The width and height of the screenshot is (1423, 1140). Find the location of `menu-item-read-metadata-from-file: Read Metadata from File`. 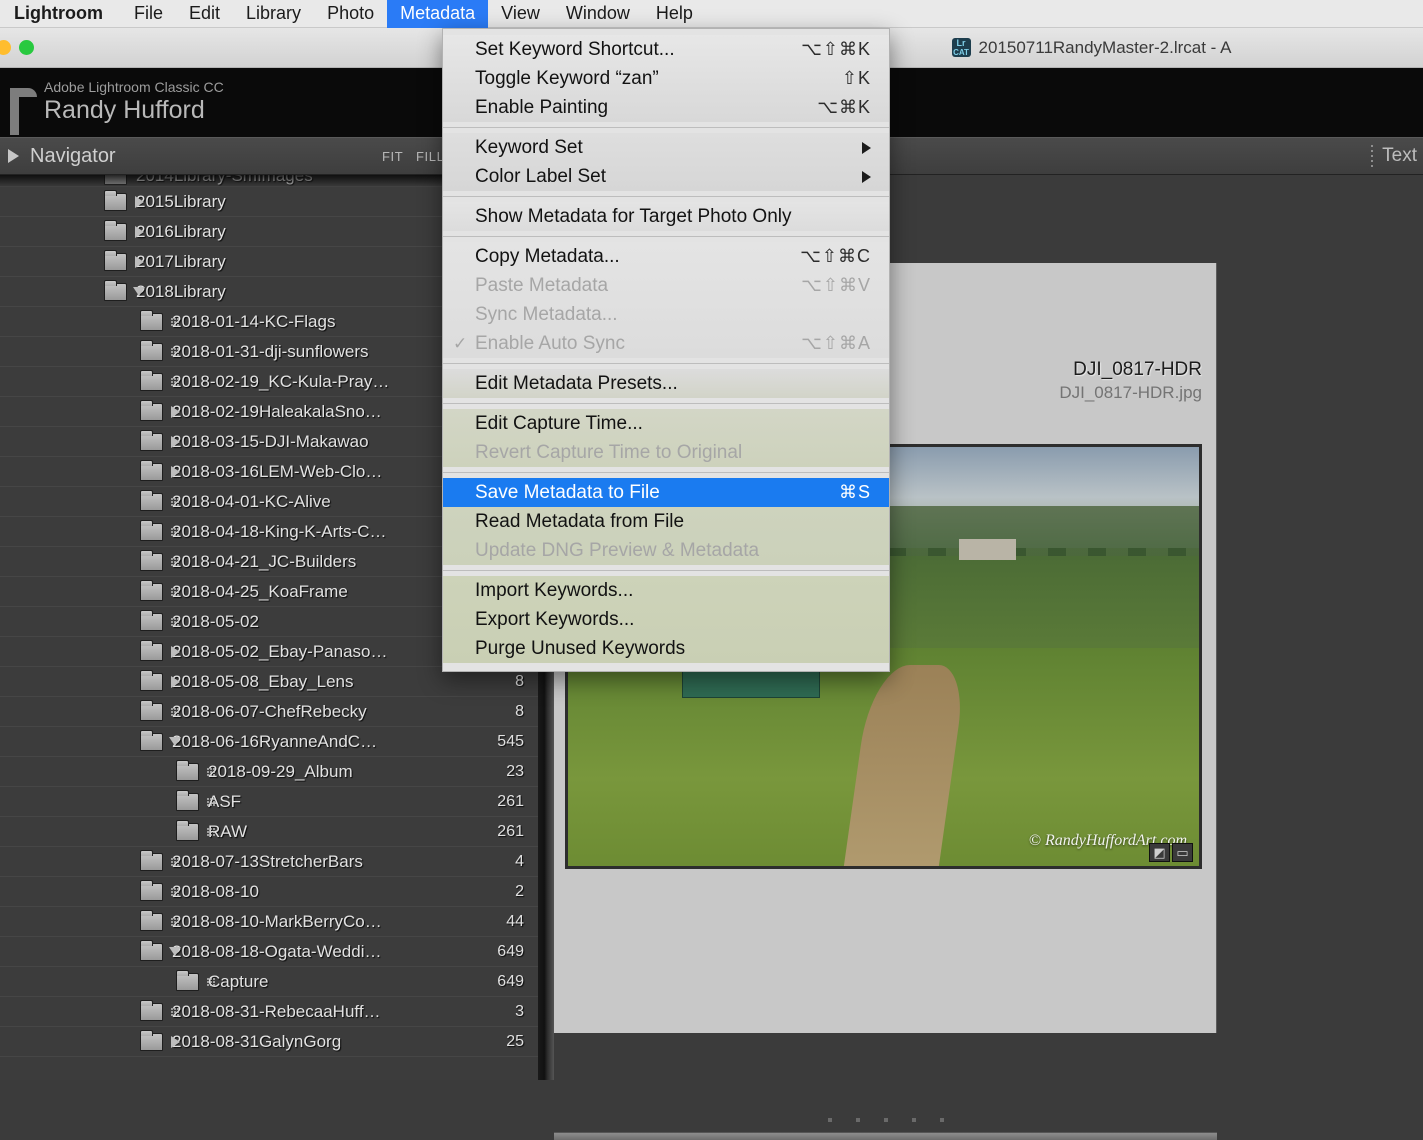

menu-item-read-metadata-from-file: Read Metadata from File is located at coordinates (666, 521).